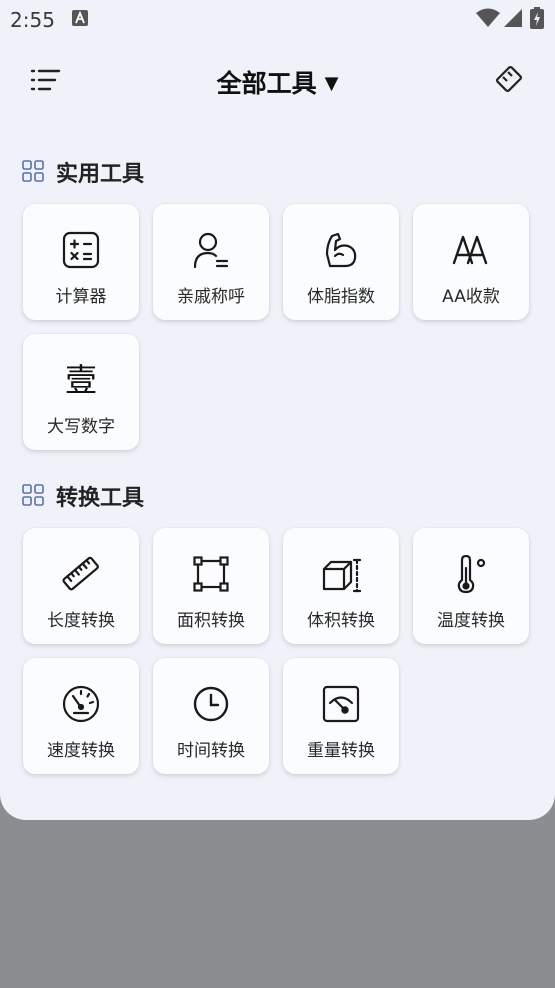 The height and width of the screenshot is (988, 555). I want to click on area-square-icon, so click(211, 574).